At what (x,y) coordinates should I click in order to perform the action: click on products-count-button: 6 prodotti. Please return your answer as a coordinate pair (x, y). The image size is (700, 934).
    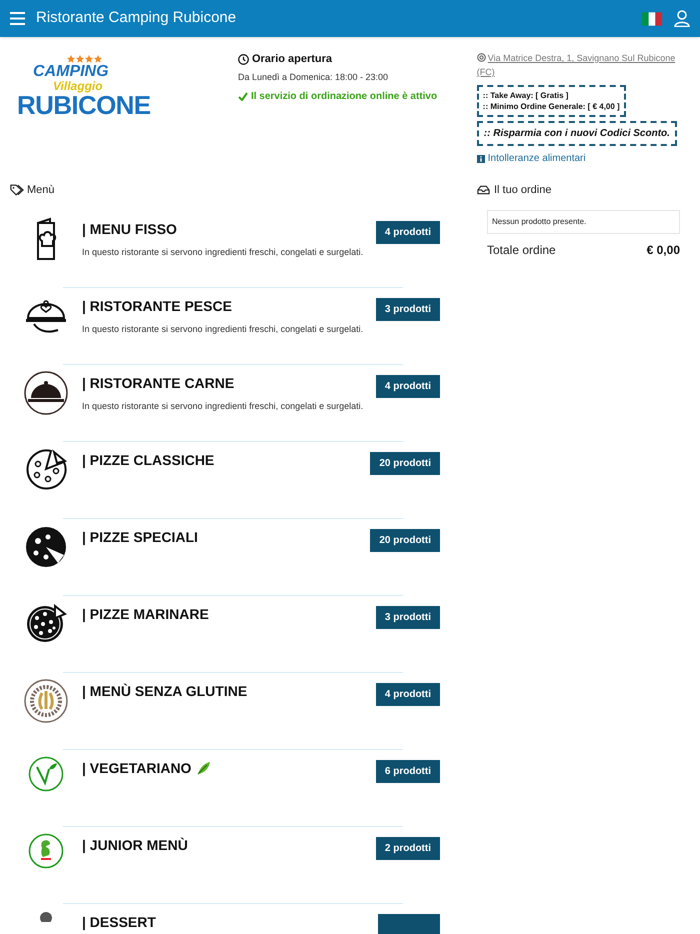
    Looking at the image, I should click on (408, 771).